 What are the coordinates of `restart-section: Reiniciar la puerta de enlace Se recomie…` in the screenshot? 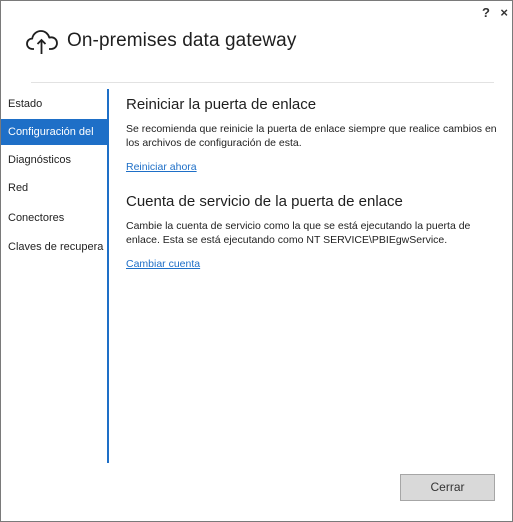 It's located at (312, 135).